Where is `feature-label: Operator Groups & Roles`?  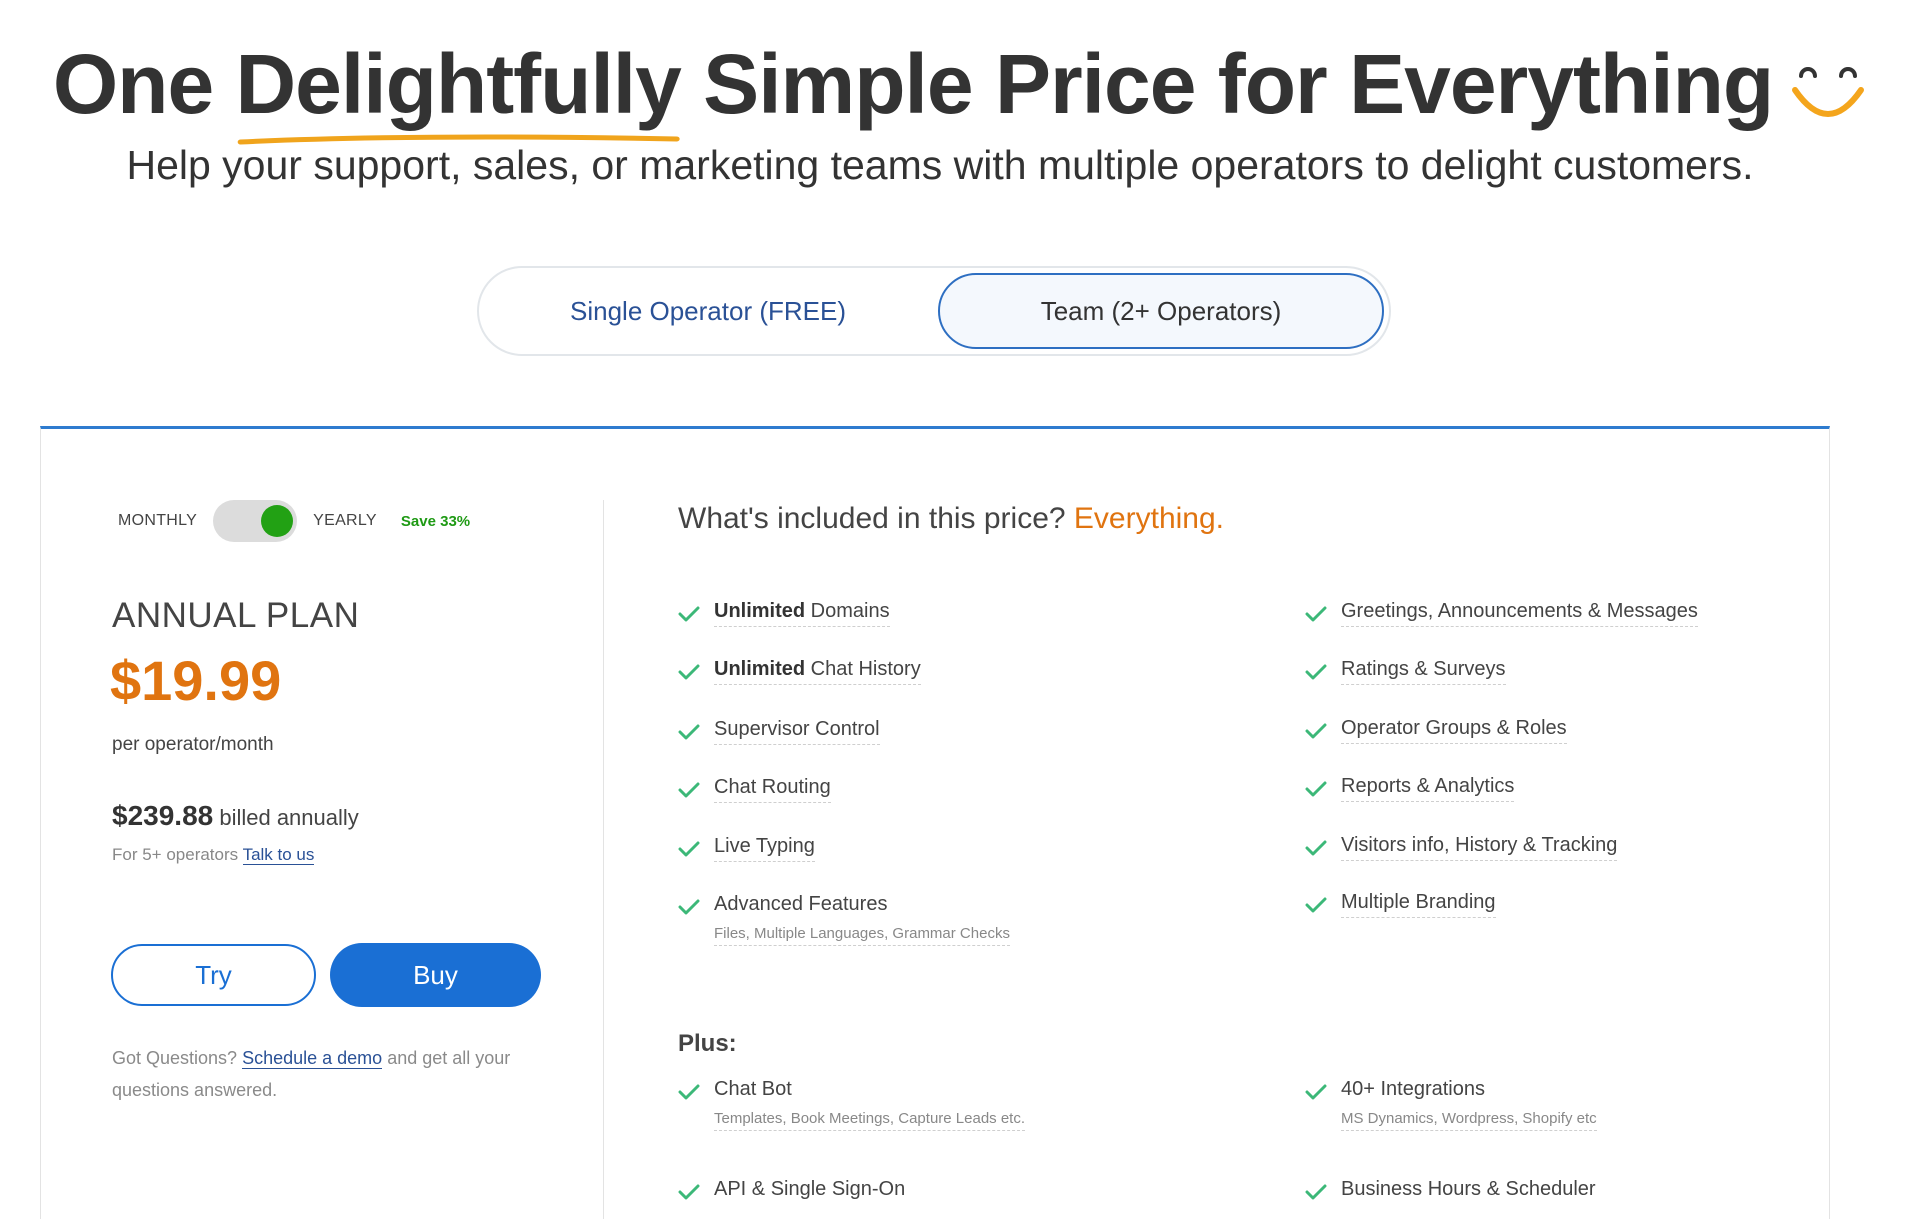
feature-label: Operator Groups & Roles is located at coordinates (1454, 730).